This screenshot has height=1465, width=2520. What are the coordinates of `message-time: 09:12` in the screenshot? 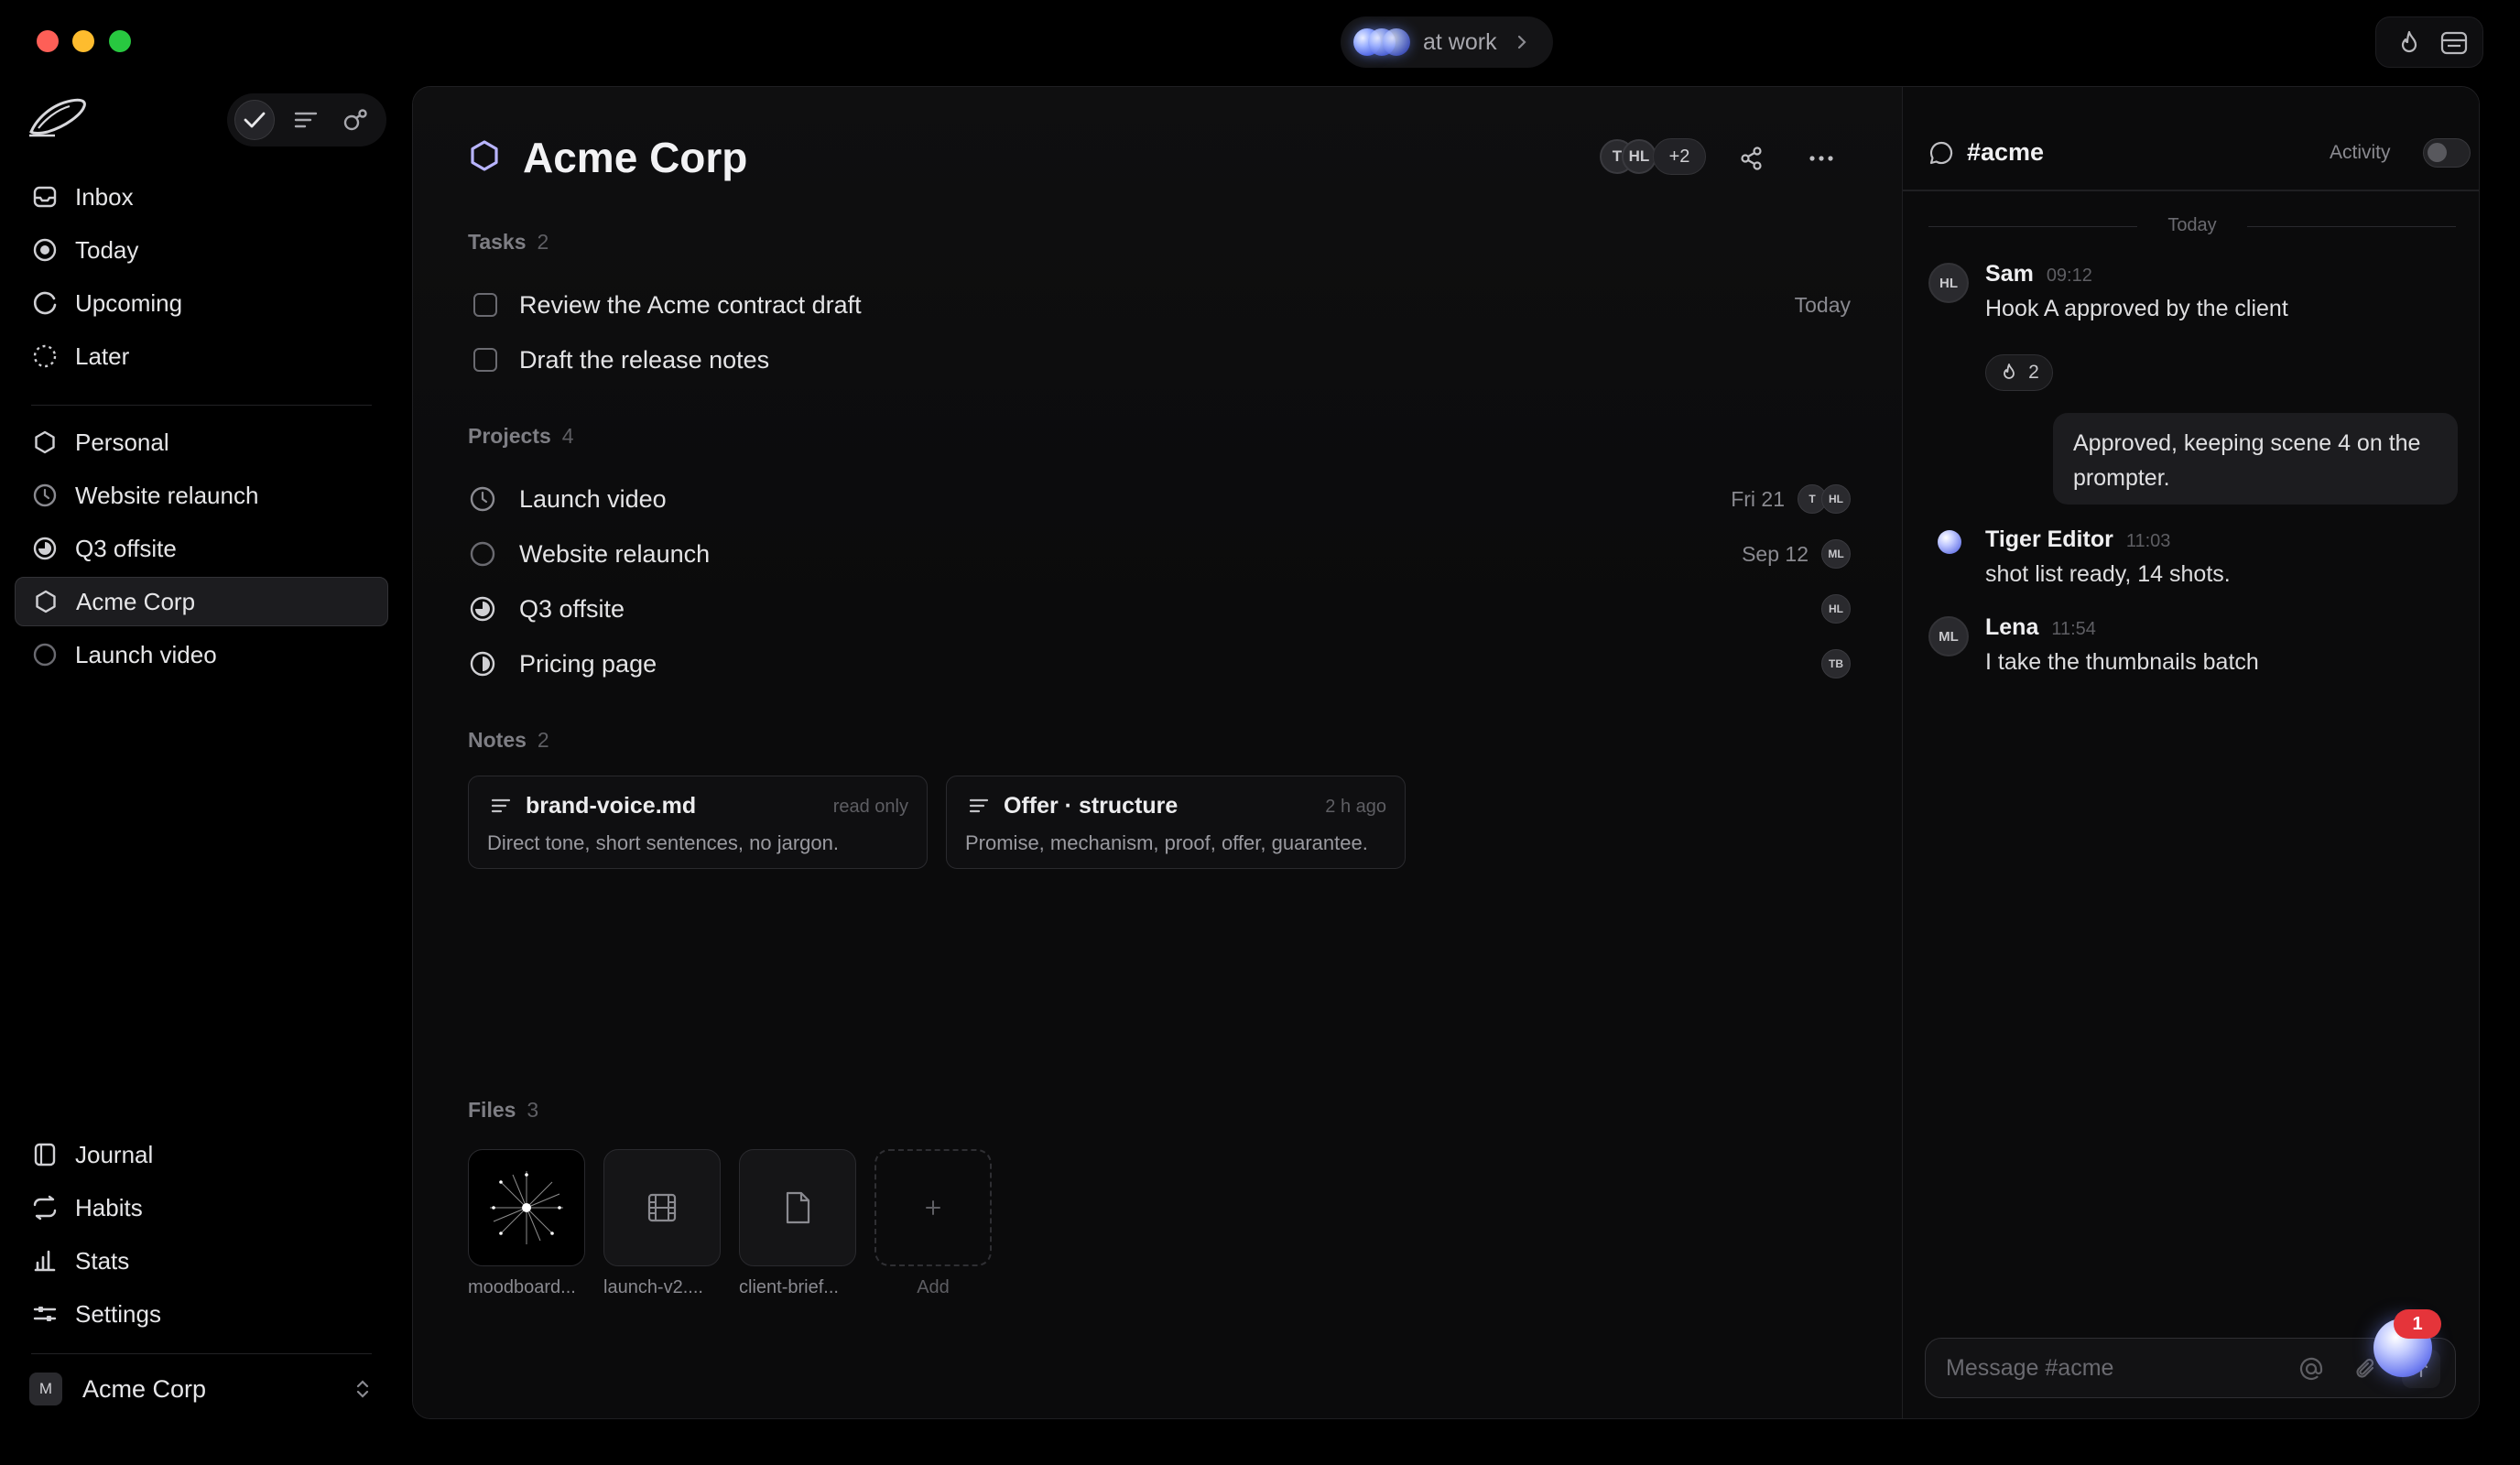 It's located at (2069, 276).